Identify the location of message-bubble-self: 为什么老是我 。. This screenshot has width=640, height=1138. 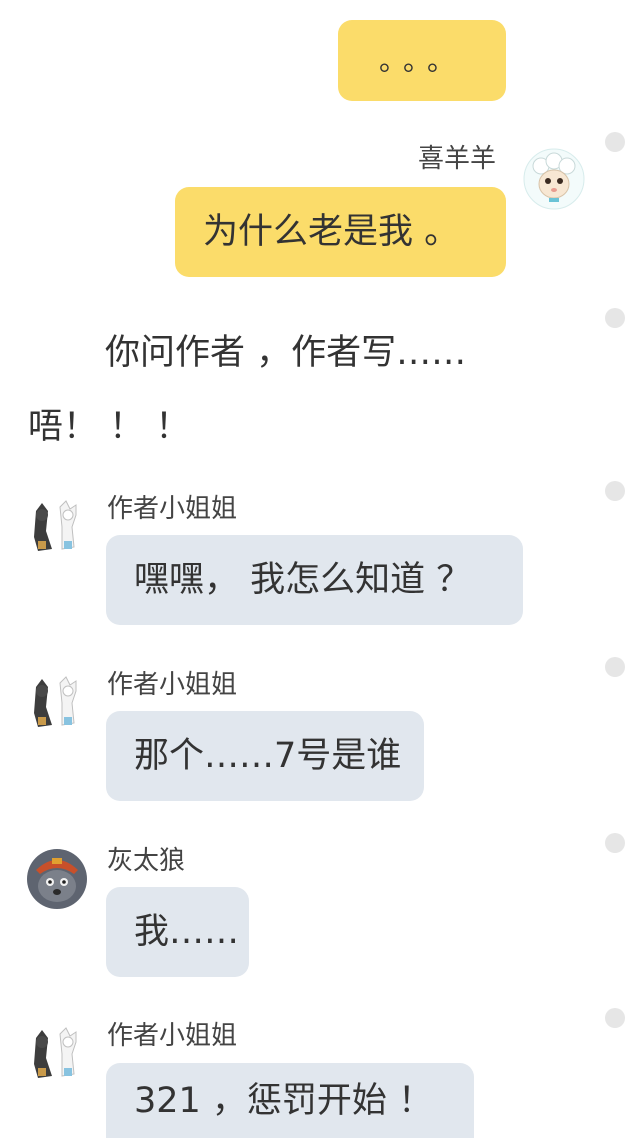
(340, 232).